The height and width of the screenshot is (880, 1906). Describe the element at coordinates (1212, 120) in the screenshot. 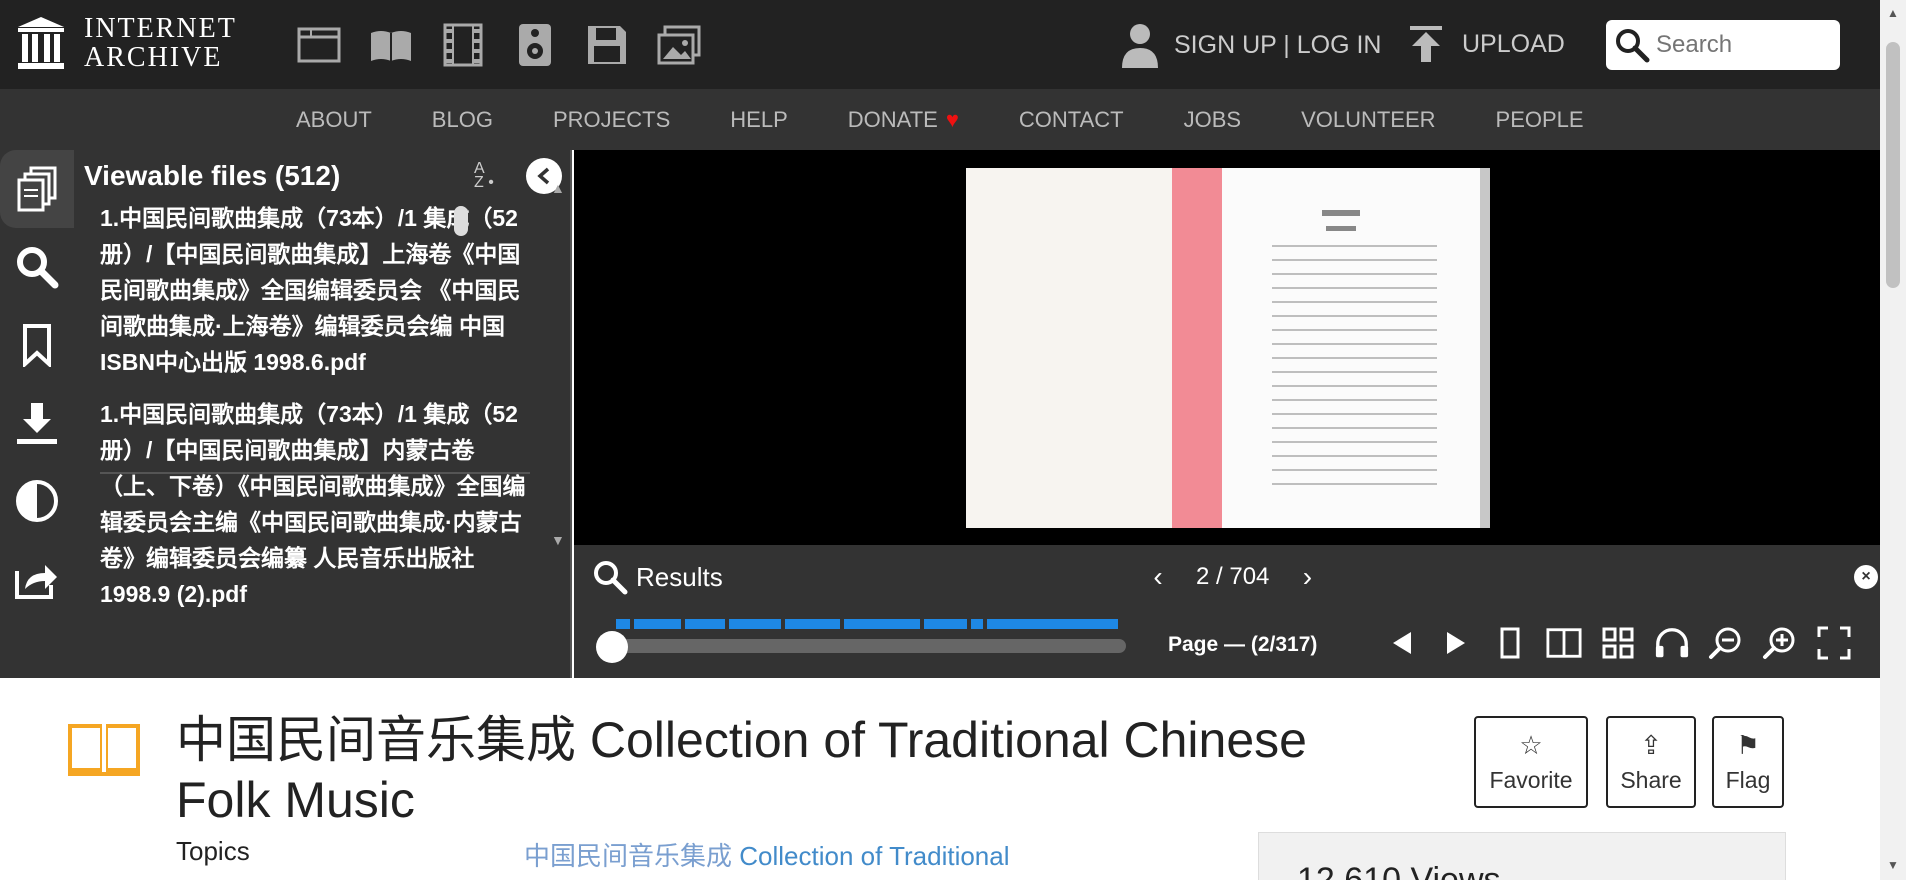

I see `nav-jobs: JOBS` at that location.